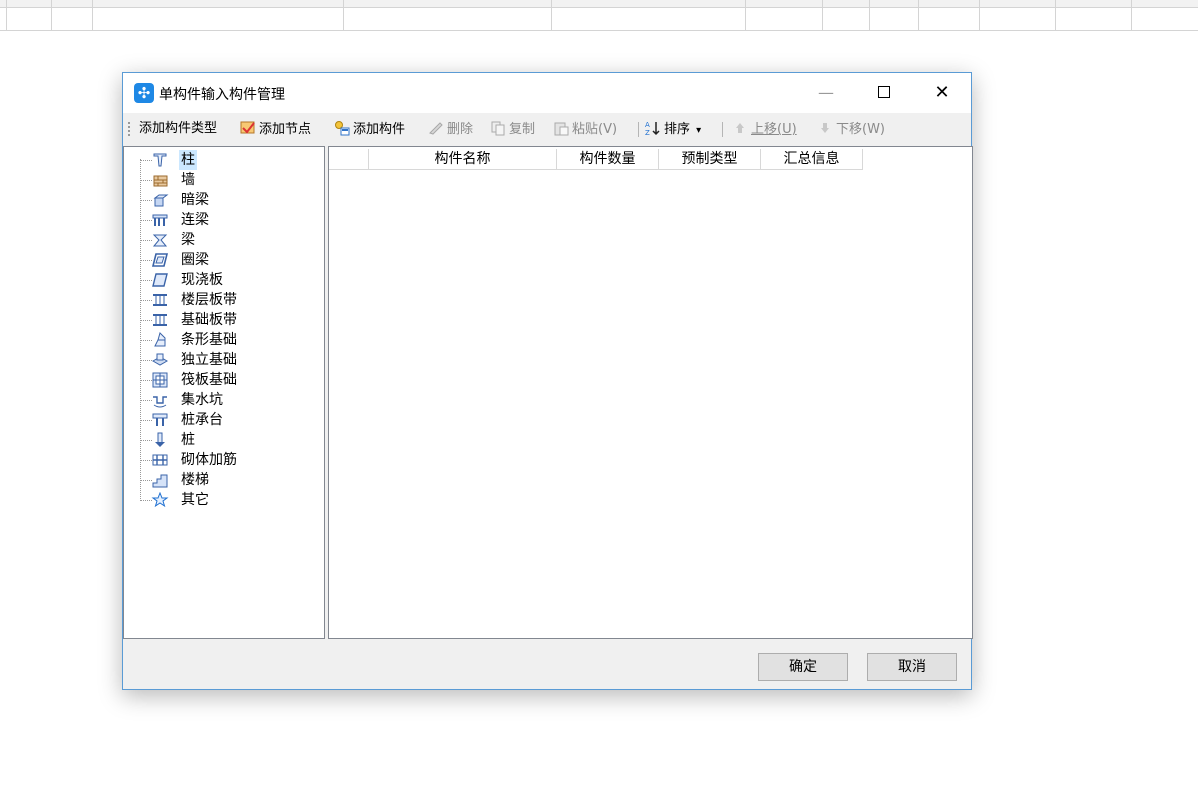 The width and height of the screenshot is (1198, 790). What do you see at coordinates (826, 93) in the screenshot?
I see `minimize-button: —` at bounding box center [826, 93].